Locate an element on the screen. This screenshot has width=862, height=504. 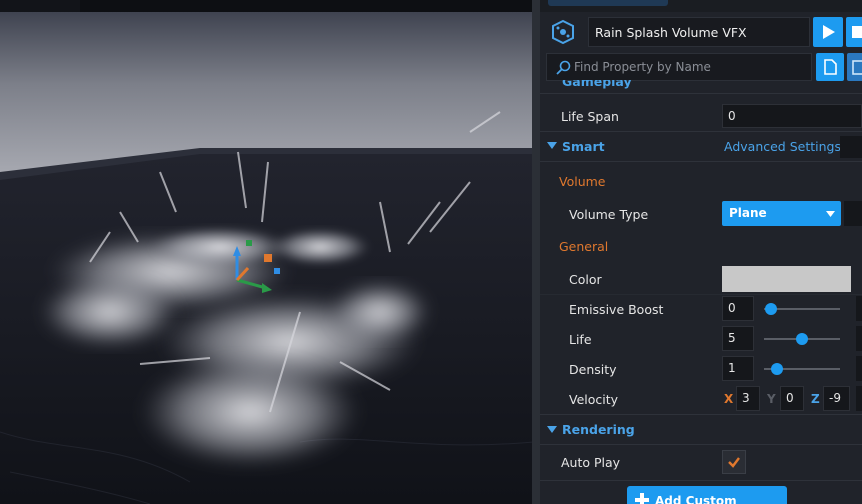
density-slider-handle is located at coordinates (777, 369).